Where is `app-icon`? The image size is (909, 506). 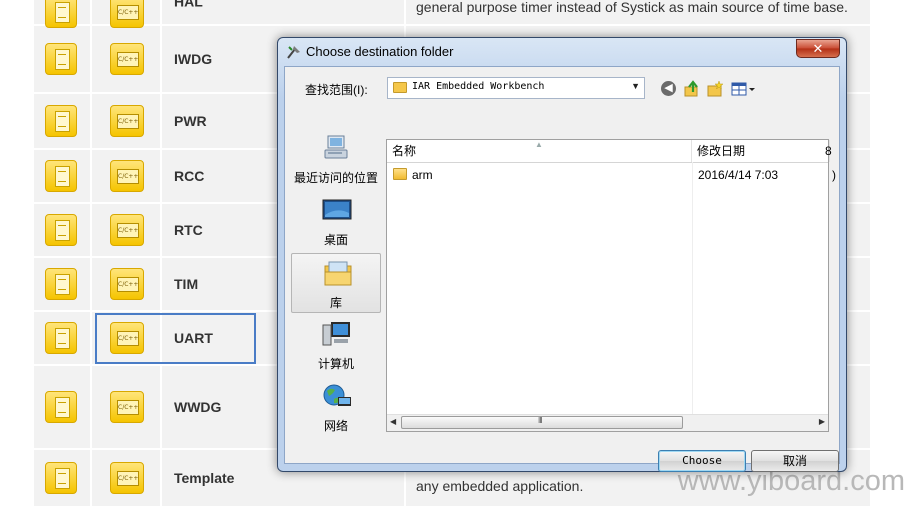
app-icon is located at coordinates (293, 52).